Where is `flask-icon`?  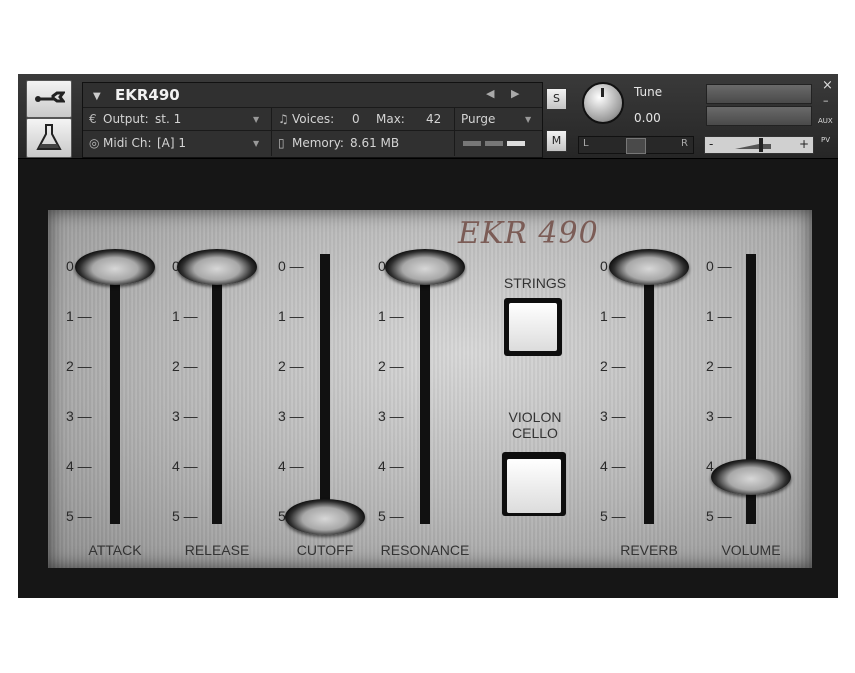
flask-icon is located at coordinates (49, 138).